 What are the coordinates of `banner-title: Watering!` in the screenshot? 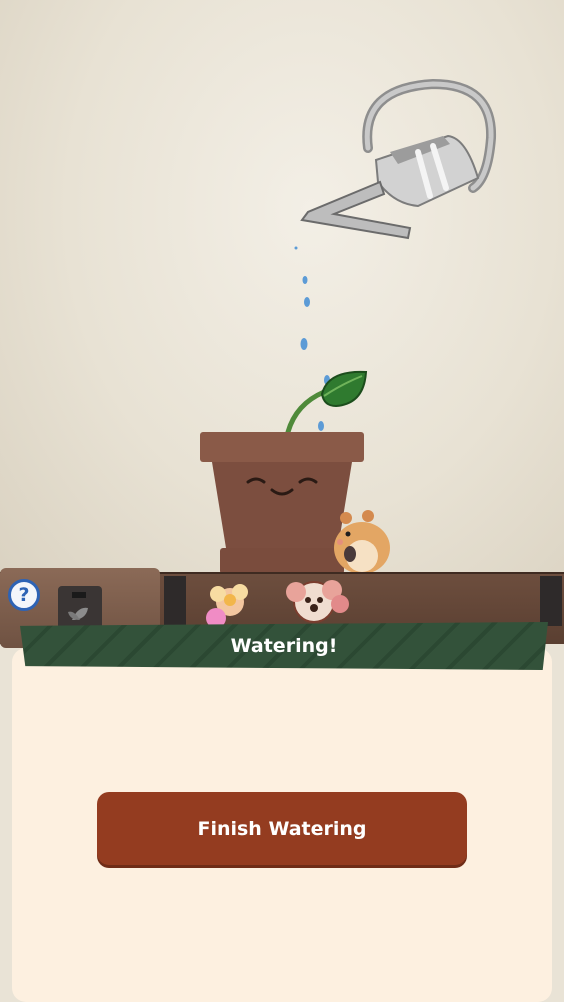 It's located at (284, 646).